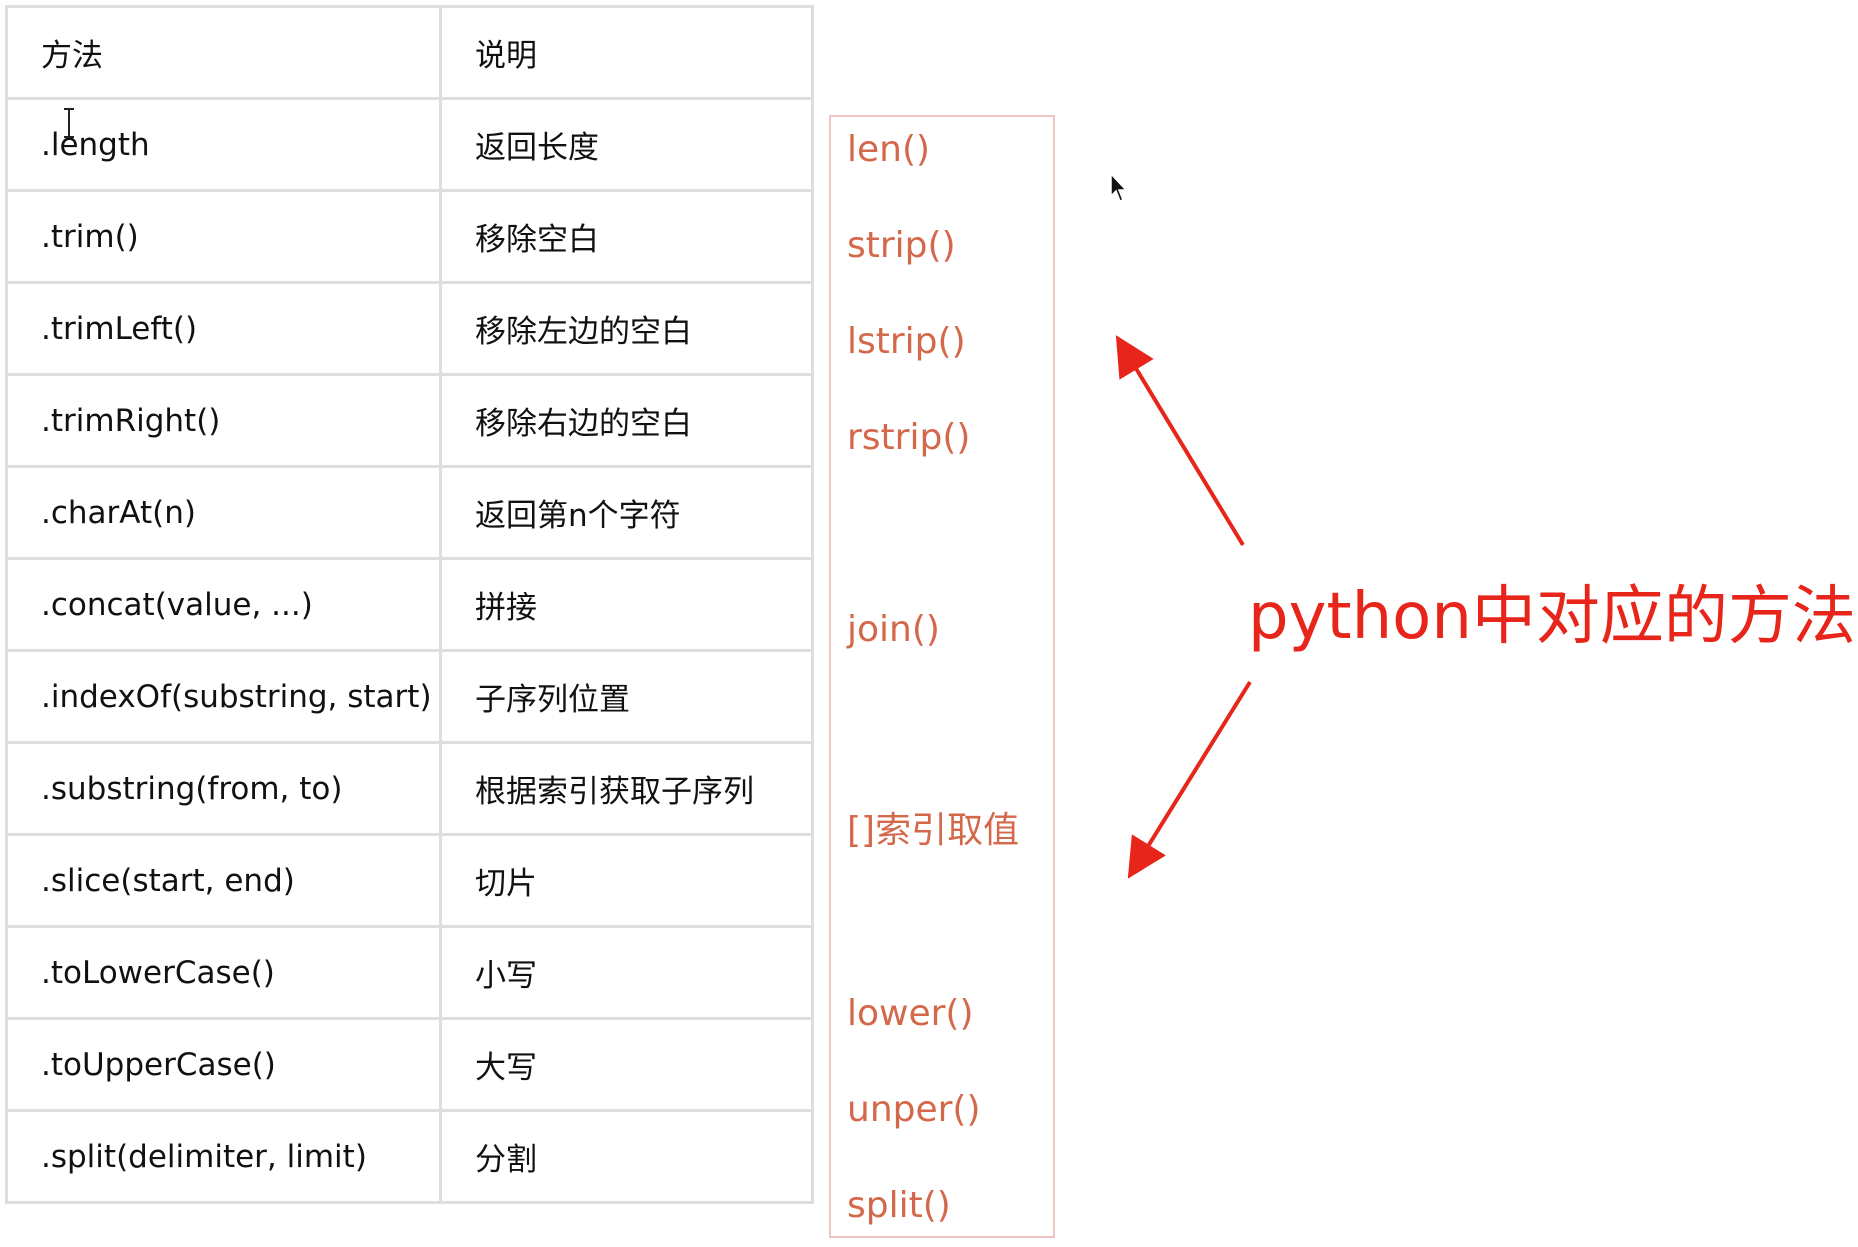 This screenshot has height=1247, width=1858. I want to click on method-cell: .split(delimiter, limit), so click(223, 1156).